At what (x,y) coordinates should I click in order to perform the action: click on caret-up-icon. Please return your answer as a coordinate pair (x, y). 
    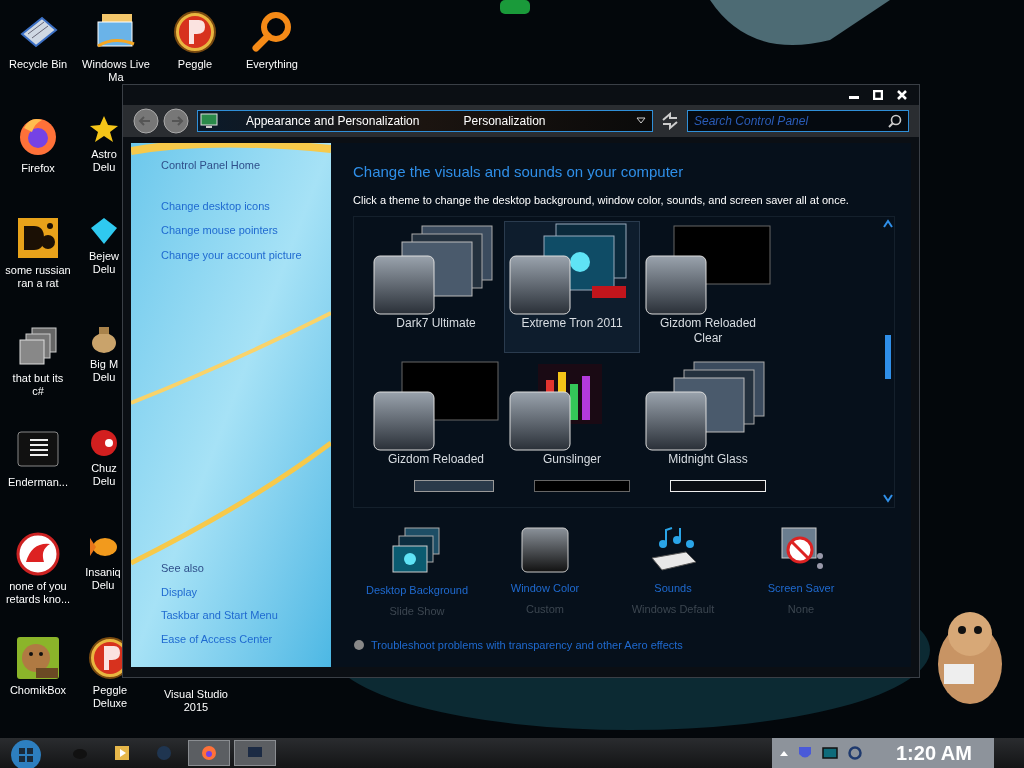
    Looking at the image, I should click on (784, 753).